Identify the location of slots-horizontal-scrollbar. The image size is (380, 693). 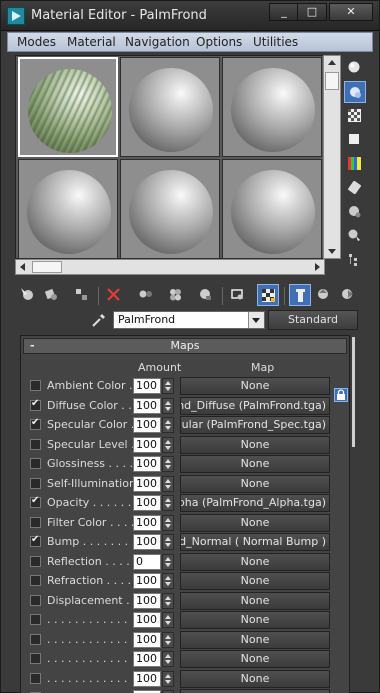
(170, 267).